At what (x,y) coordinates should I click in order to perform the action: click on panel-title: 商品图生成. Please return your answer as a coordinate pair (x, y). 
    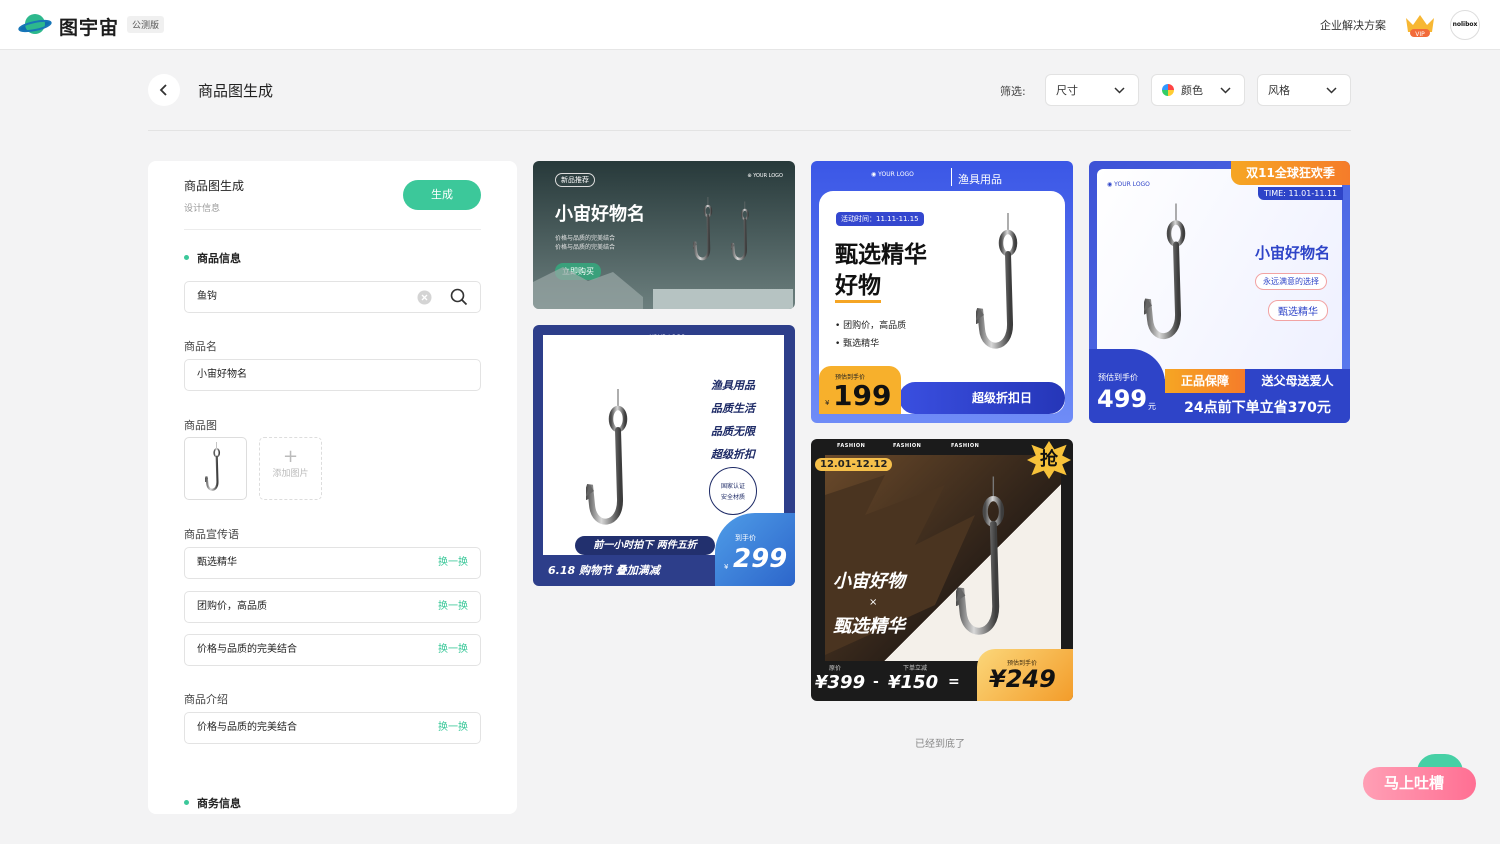
    Looking at the image, I should click on (214, 186).